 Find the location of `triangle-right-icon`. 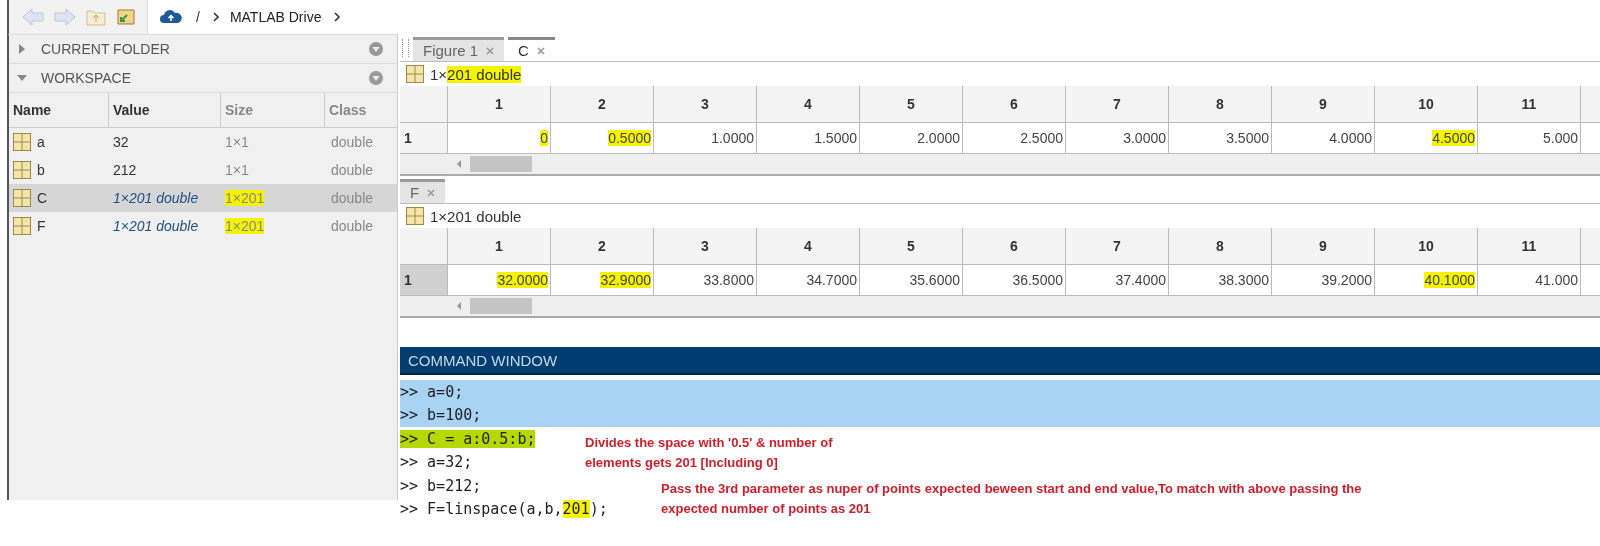

triangle-right-icon is located at coordinates (22, 49).